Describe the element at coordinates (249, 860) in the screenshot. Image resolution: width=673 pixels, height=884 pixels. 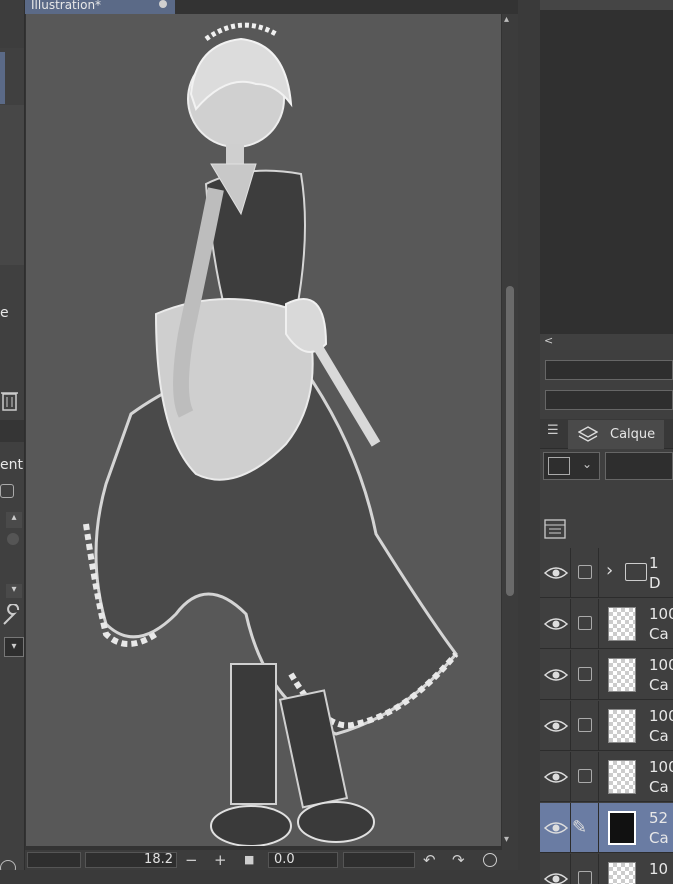
I see `fit-button: ■` at that location.